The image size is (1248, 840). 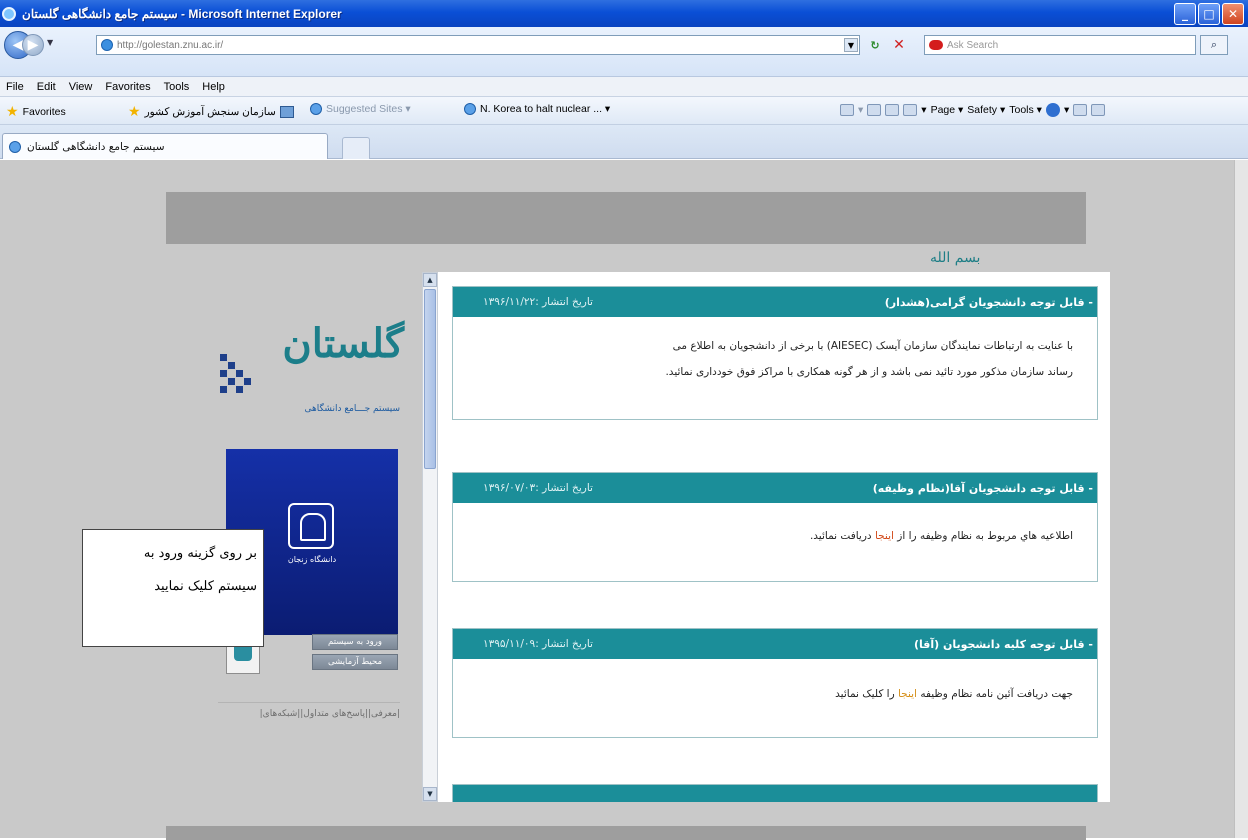 I want to click on page-scrollbar, so click(x=1241, y=499).